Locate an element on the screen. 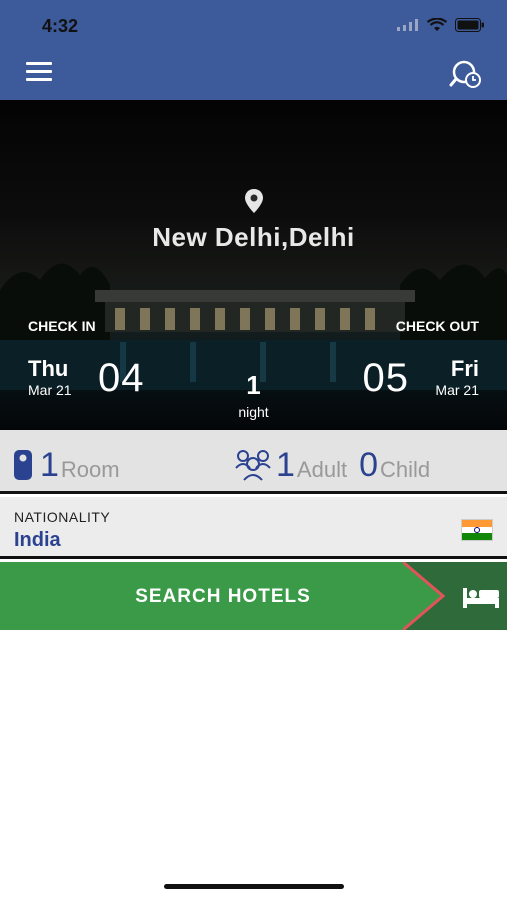 The image size is (507, 900). room-label: Room is located at coordinates (90, 469).